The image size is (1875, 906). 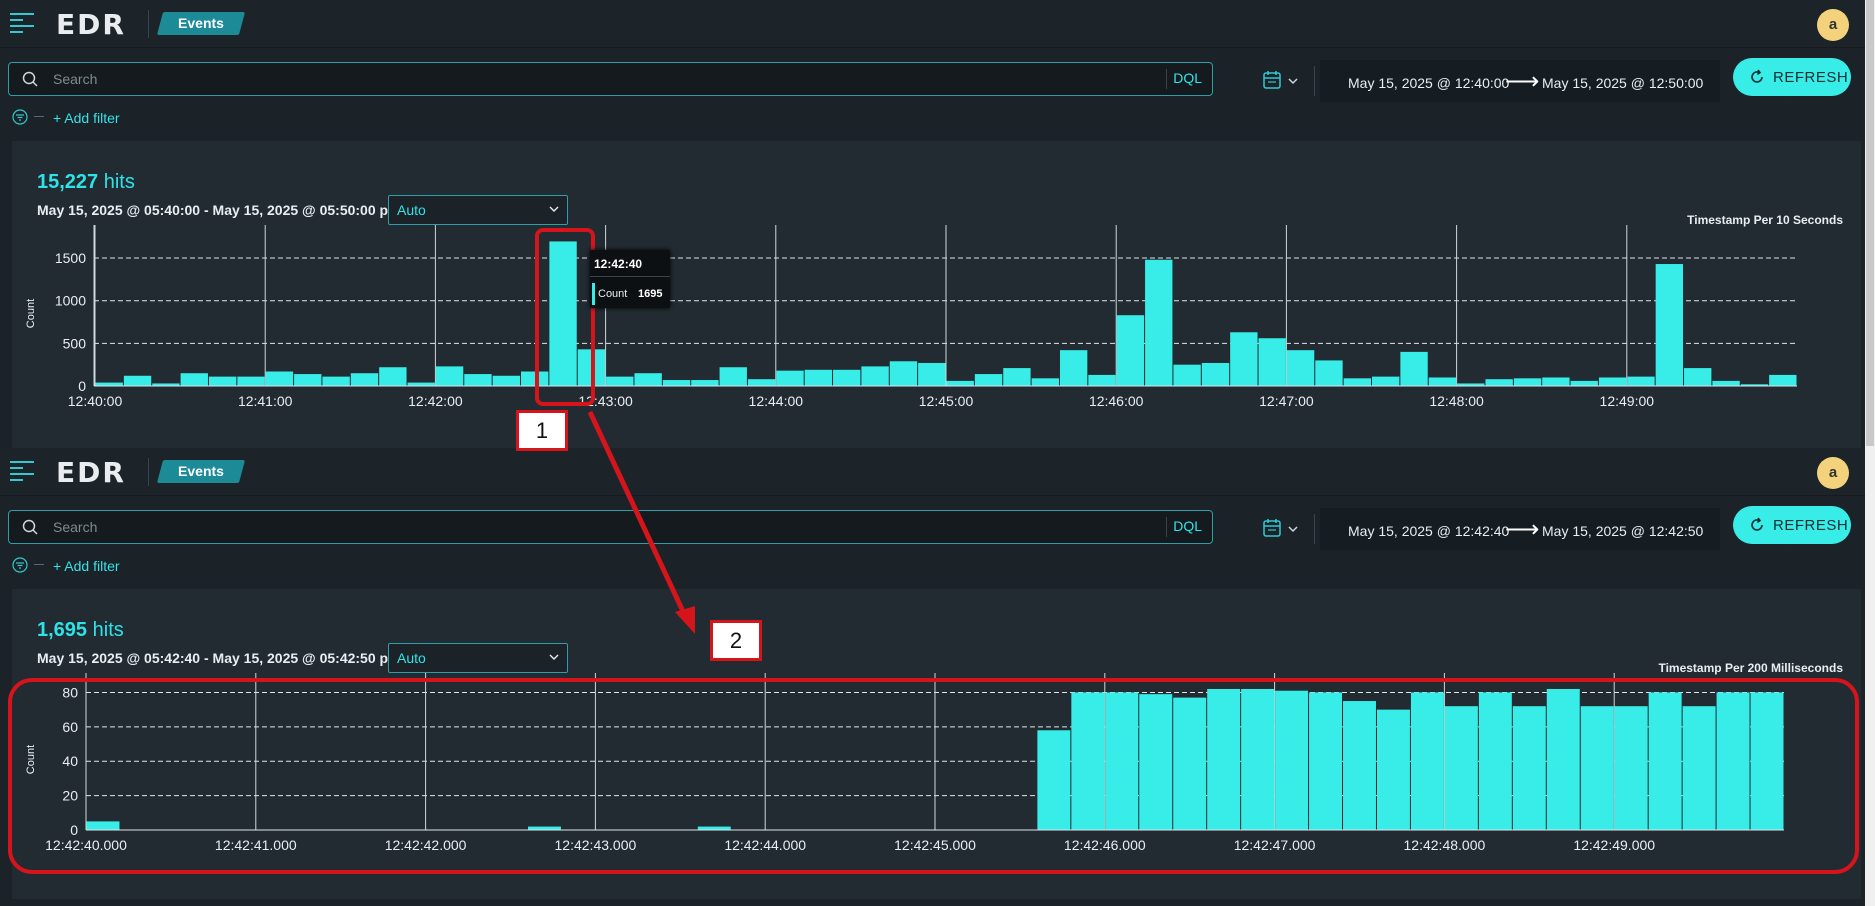 What do you see at coordinates (630, 276) in the screenshot?
I see `tooltip-divider` at bounding box center [630, 276].